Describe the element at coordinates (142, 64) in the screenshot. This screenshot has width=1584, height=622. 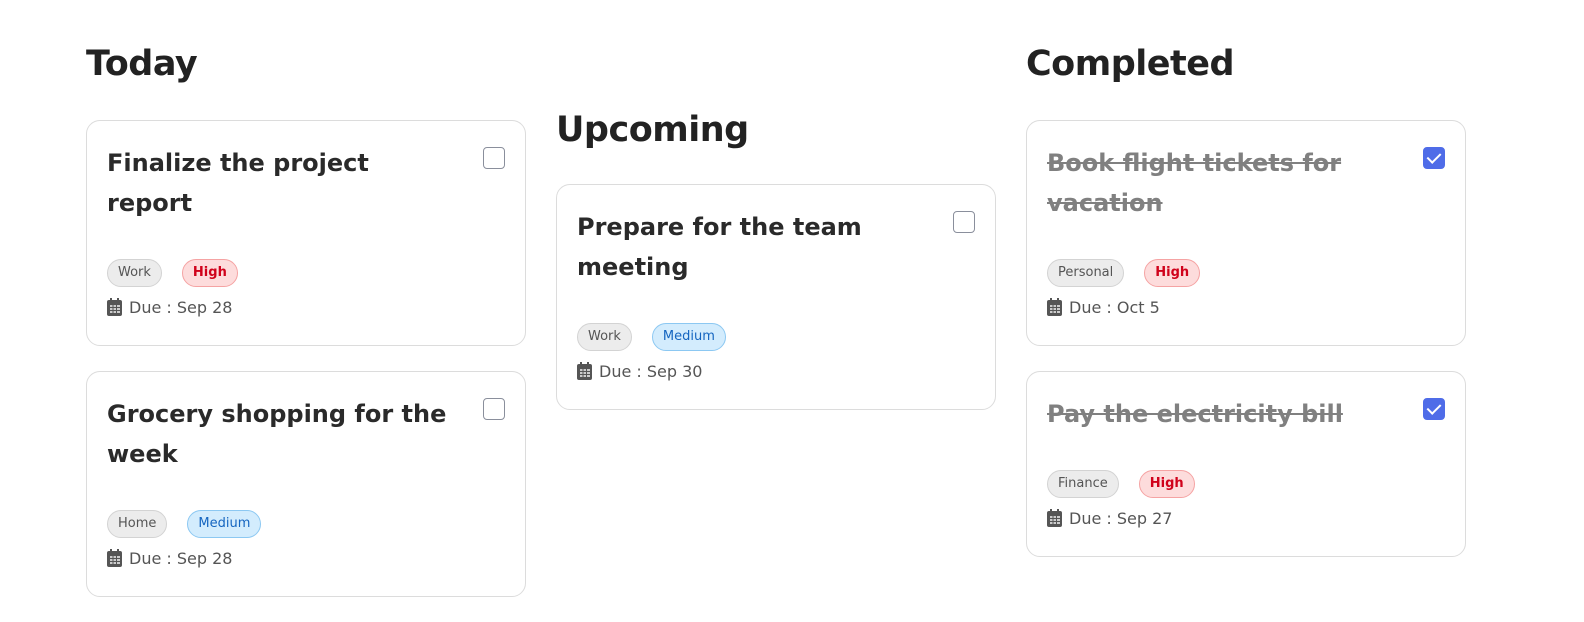
I see `column-title: Today` at that location.